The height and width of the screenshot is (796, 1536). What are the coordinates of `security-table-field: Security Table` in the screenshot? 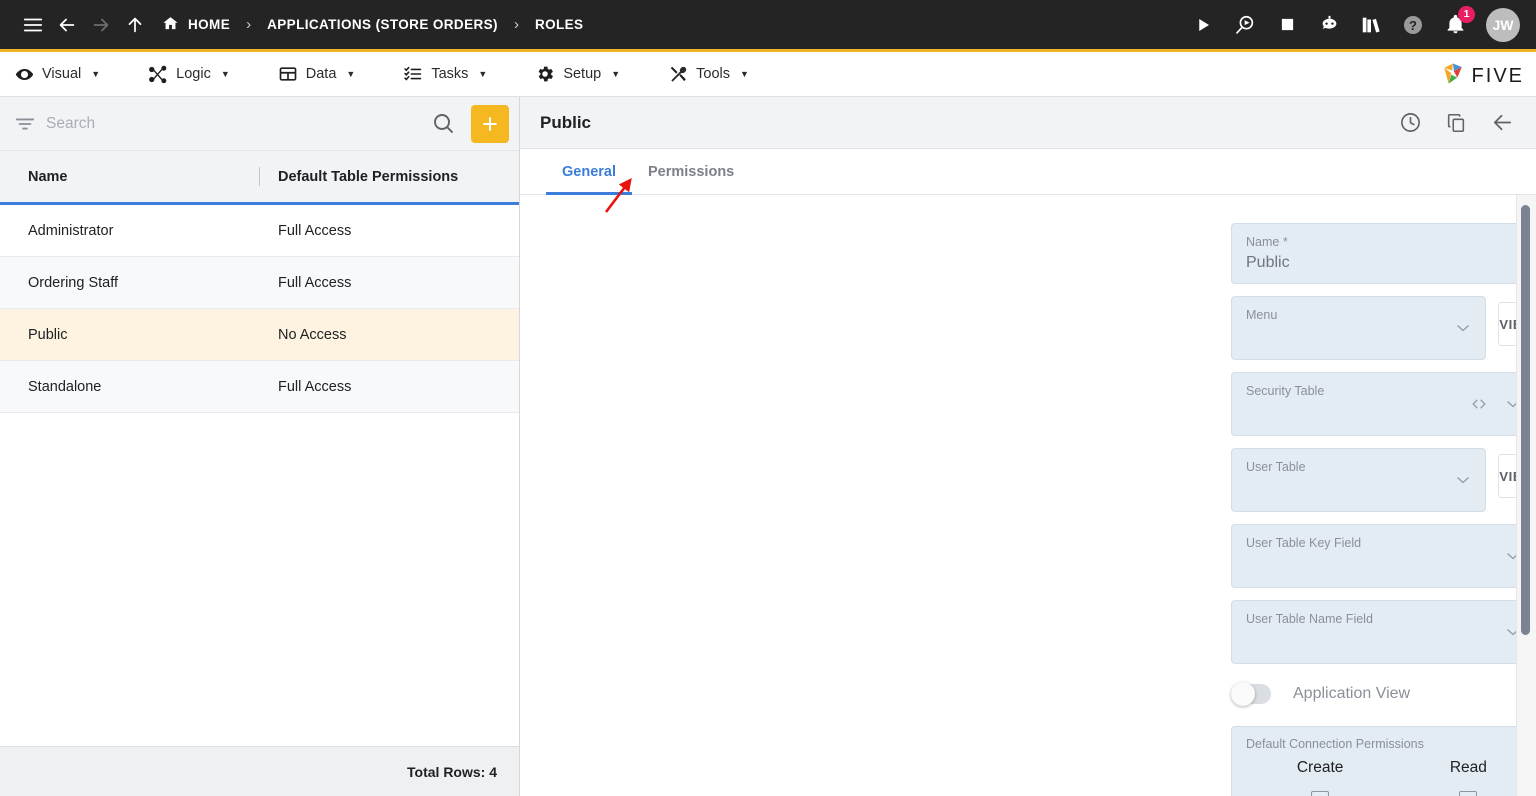 It's located at (1383, 404).